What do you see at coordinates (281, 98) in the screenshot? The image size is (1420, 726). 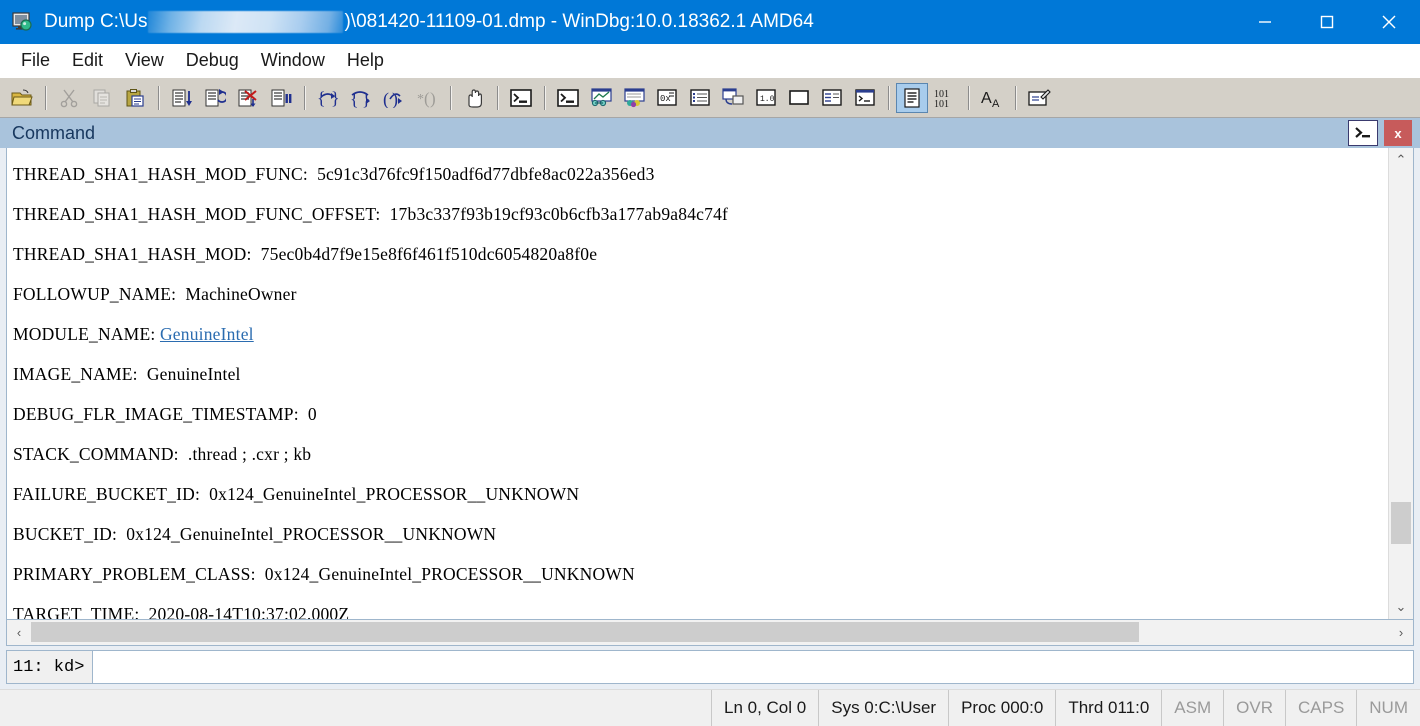 I see `break-icon` at bounding box center [281, 98].